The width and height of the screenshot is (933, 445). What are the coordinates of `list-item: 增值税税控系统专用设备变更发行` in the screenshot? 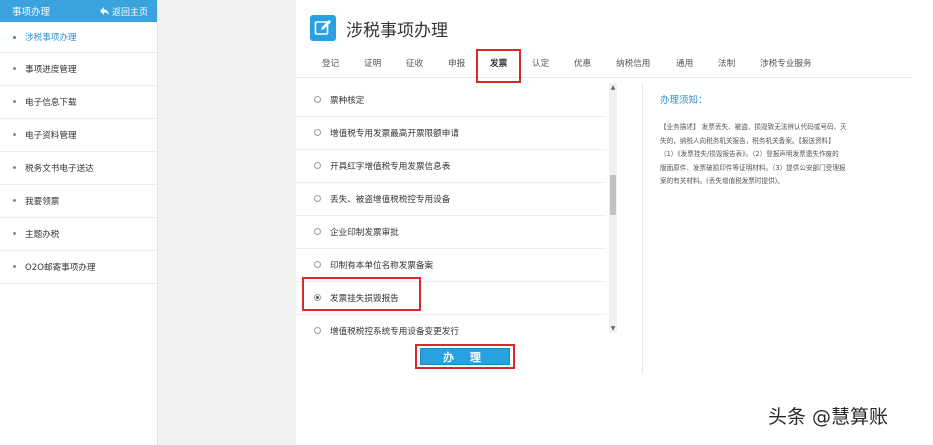 It's located at (451, 325).